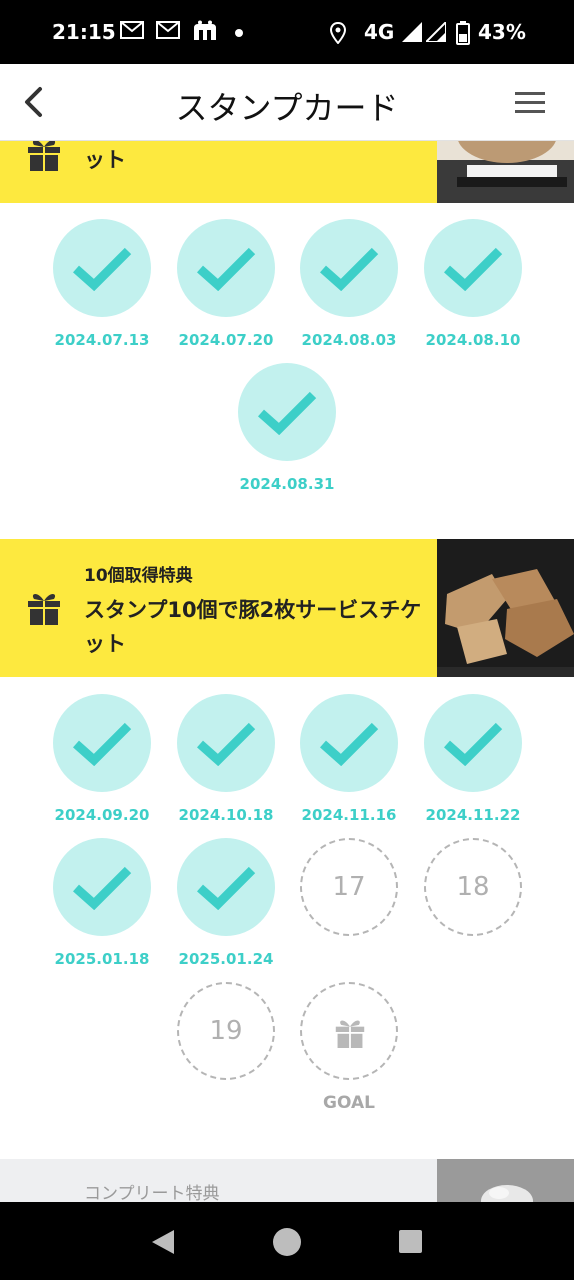  I want to click on stamp-date: 2024.08.03, so click(349, 340).